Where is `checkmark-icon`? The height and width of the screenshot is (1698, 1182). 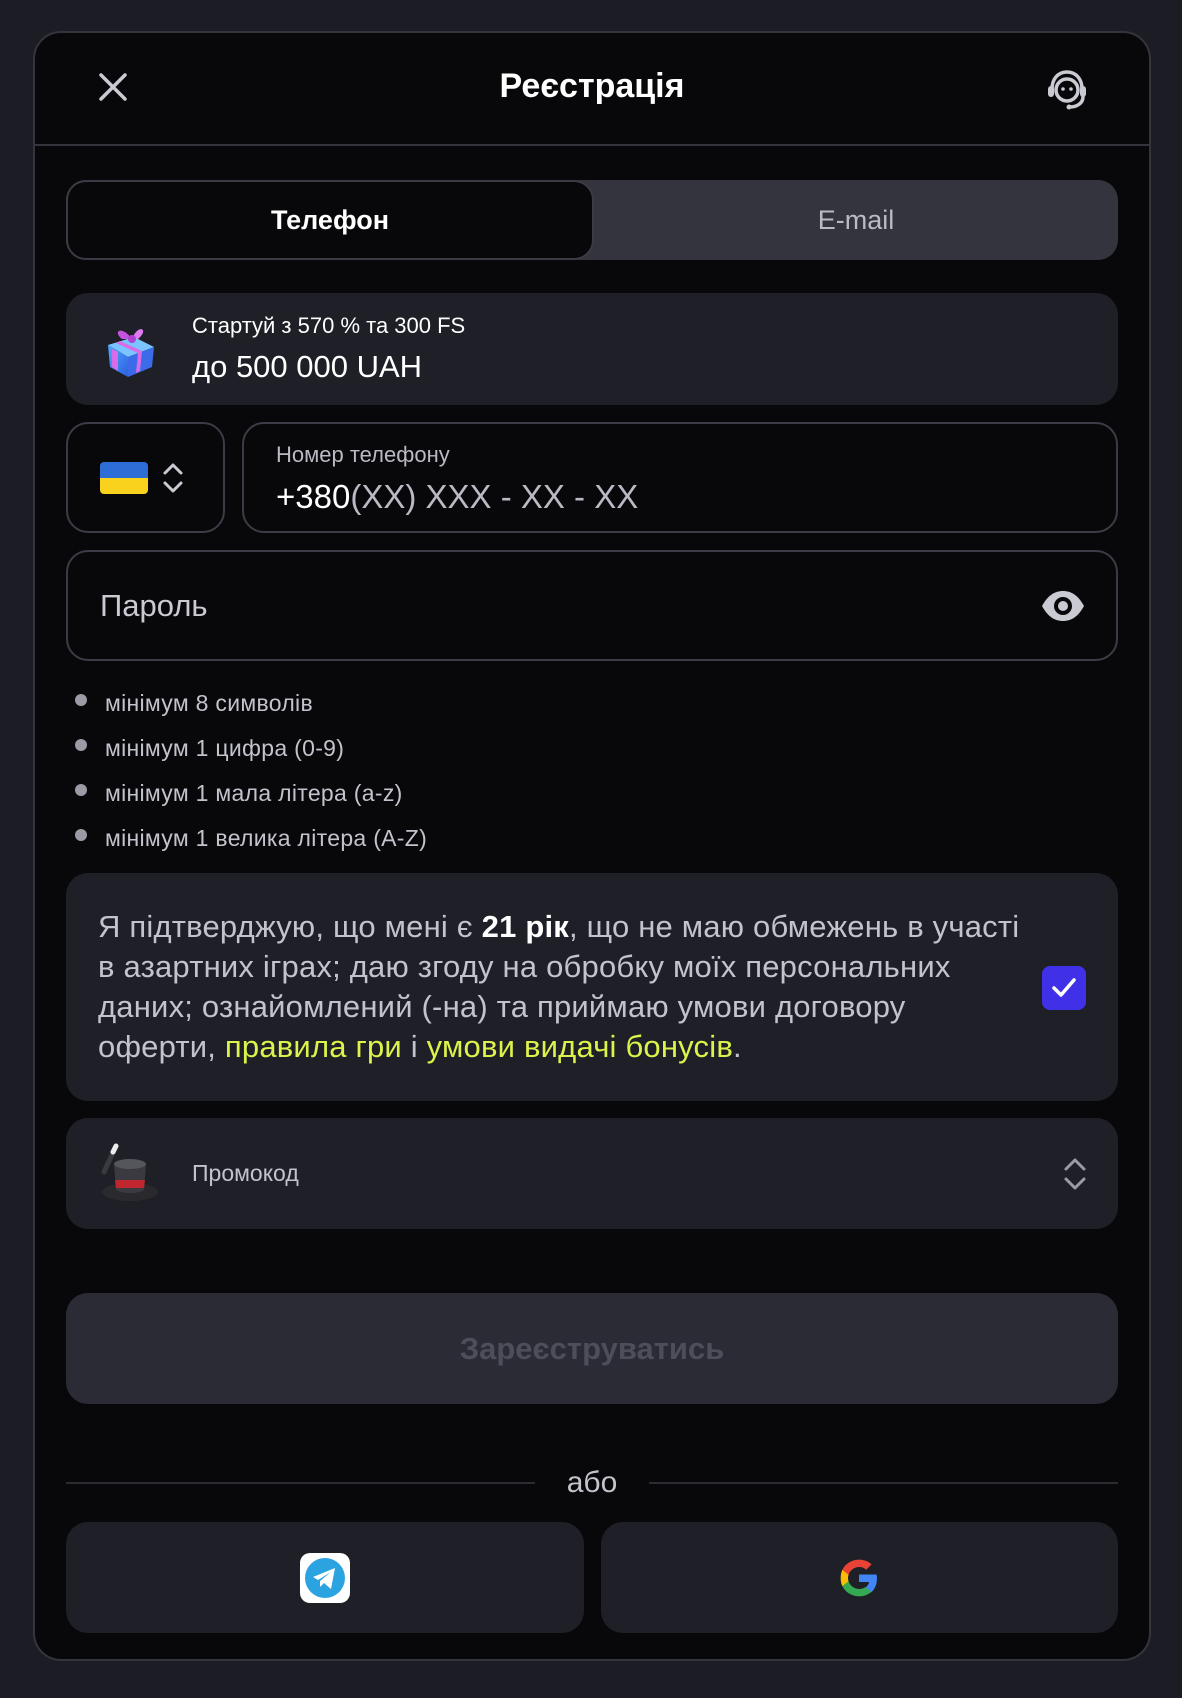 checkmark-icon is located at coordinates (1064, 987).